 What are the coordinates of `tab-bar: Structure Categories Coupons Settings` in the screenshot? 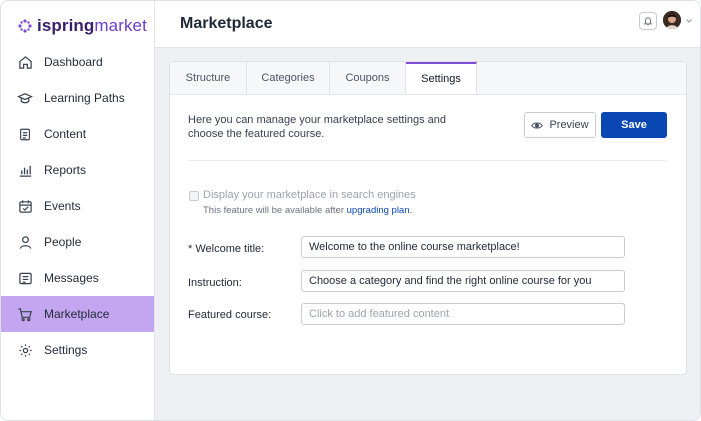 It's located at (428, 78).